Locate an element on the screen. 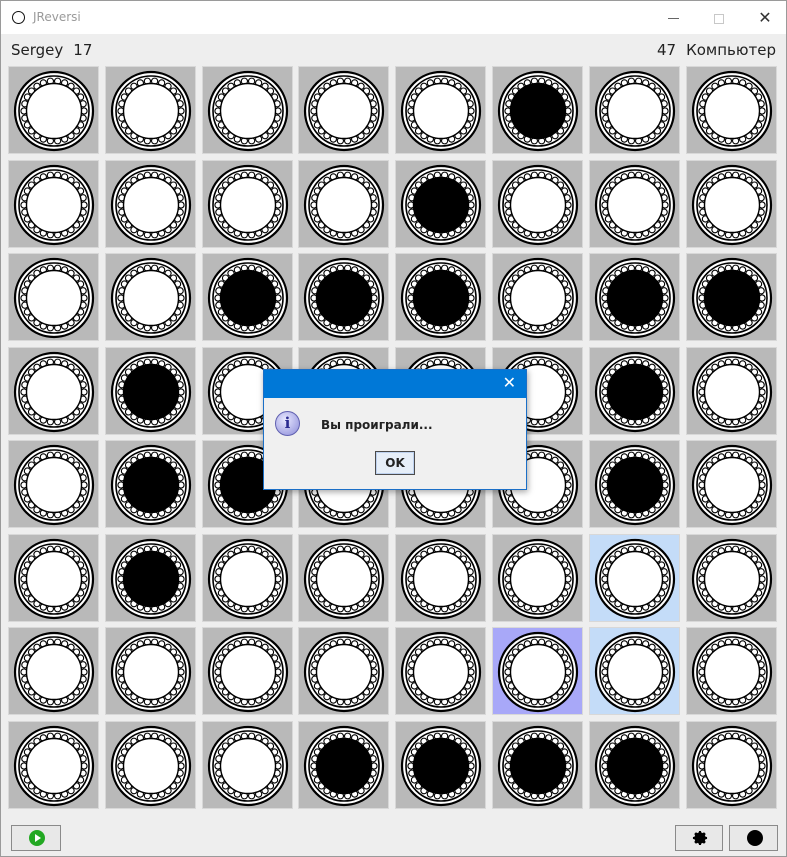 This screenshot has width=787, height=857. board-cell-r8-c3 is located at coordinates (247, 764).